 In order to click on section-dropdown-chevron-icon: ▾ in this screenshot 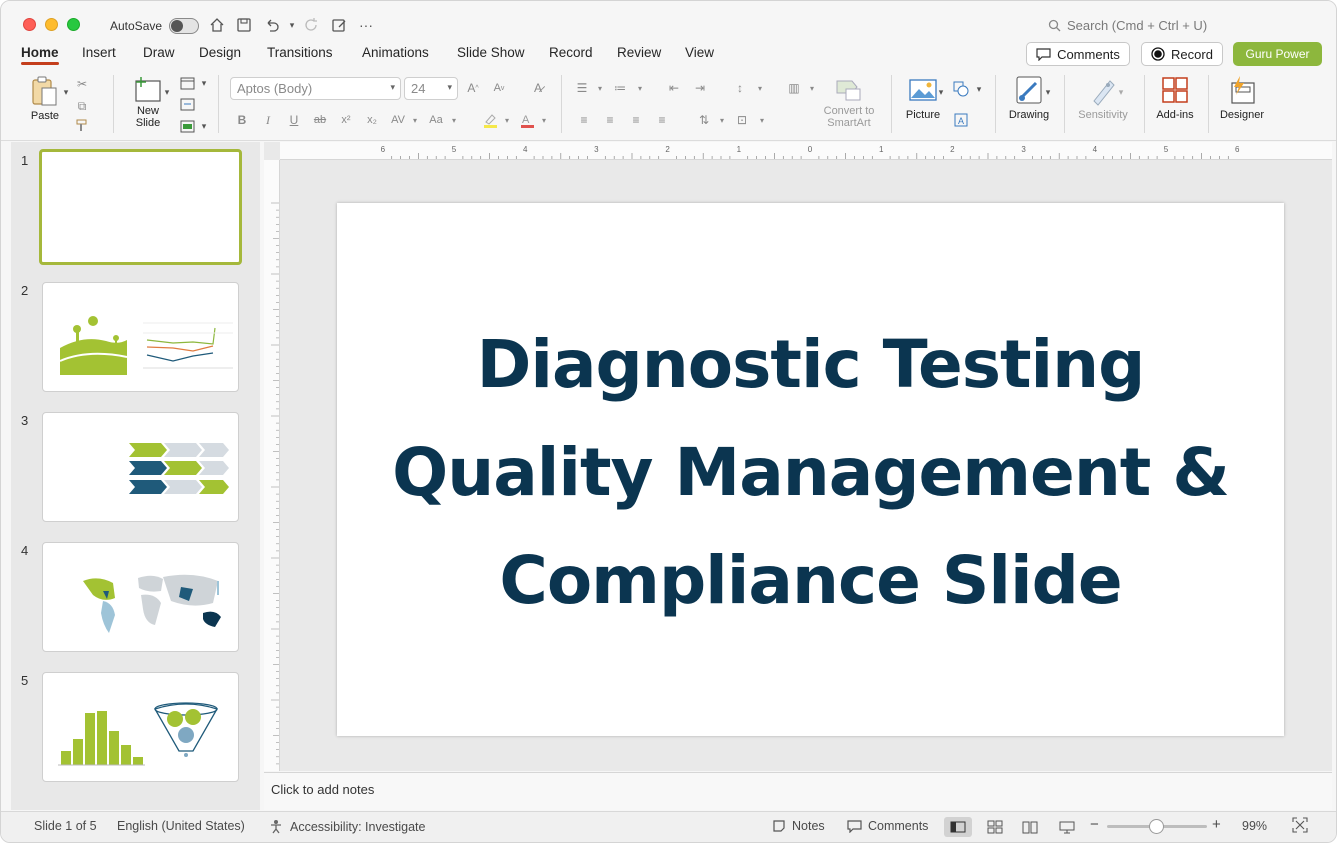, I will do `click(204, 126)`.